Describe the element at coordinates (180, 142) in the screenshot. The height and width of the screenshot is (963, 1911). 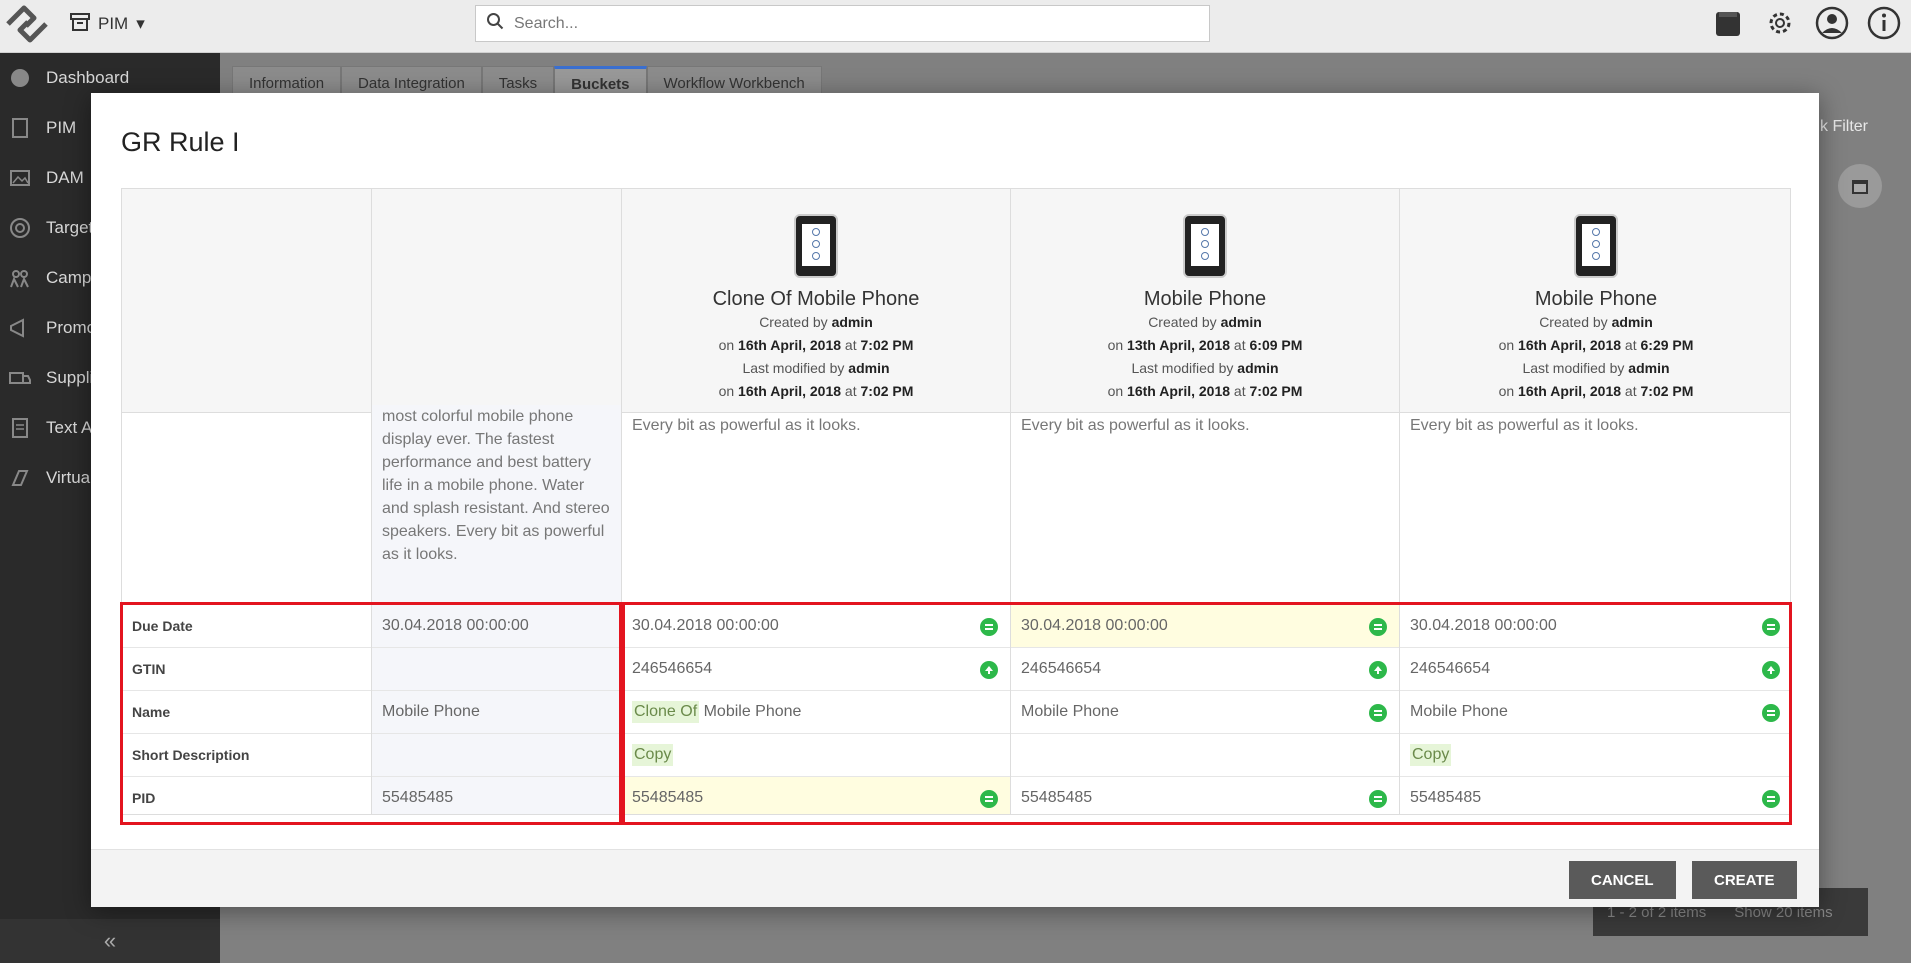
I see `modal-title: GR Rule I` at that location.